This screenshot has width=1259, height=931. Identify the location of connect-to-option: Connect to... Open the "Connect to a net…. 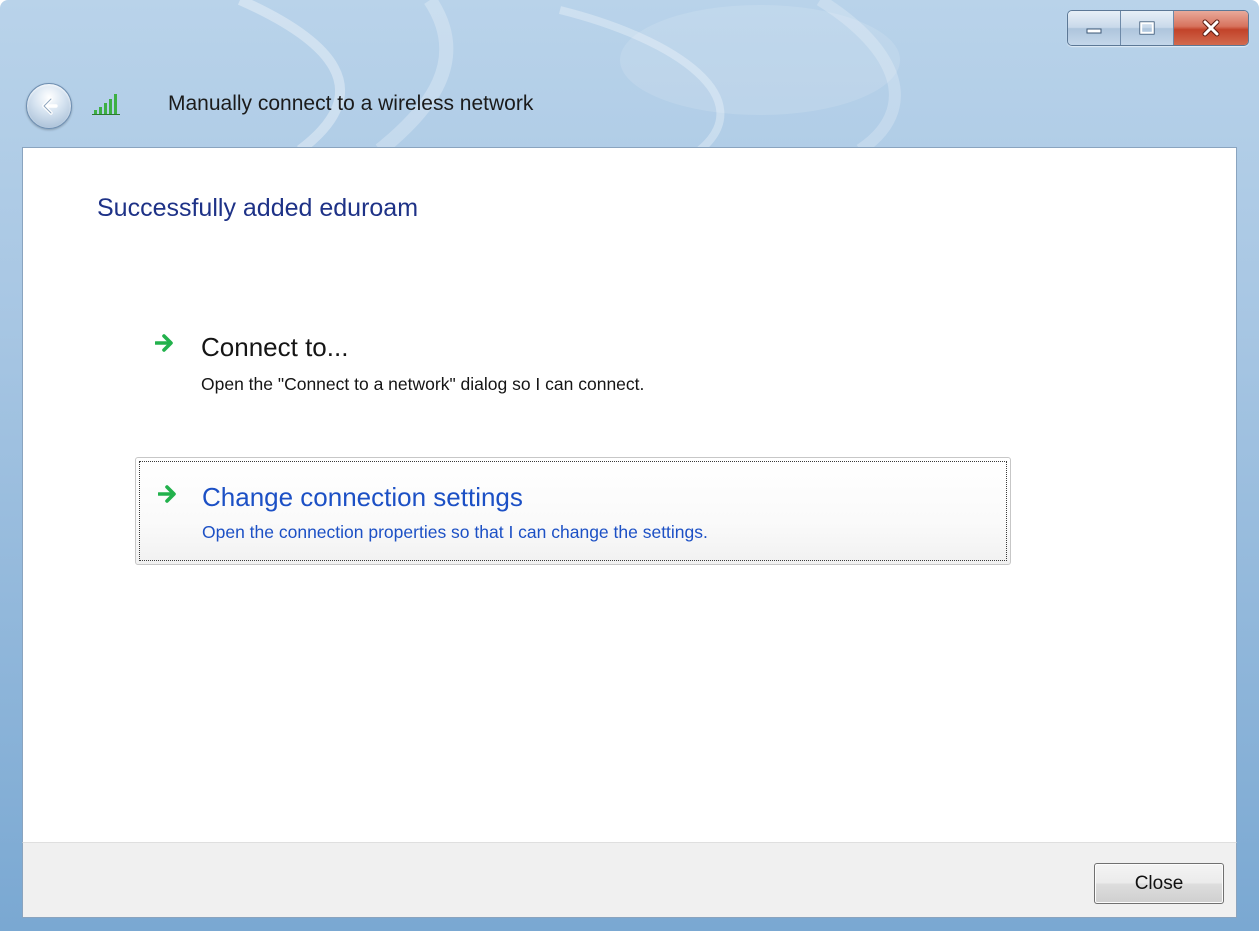
(575, 370).